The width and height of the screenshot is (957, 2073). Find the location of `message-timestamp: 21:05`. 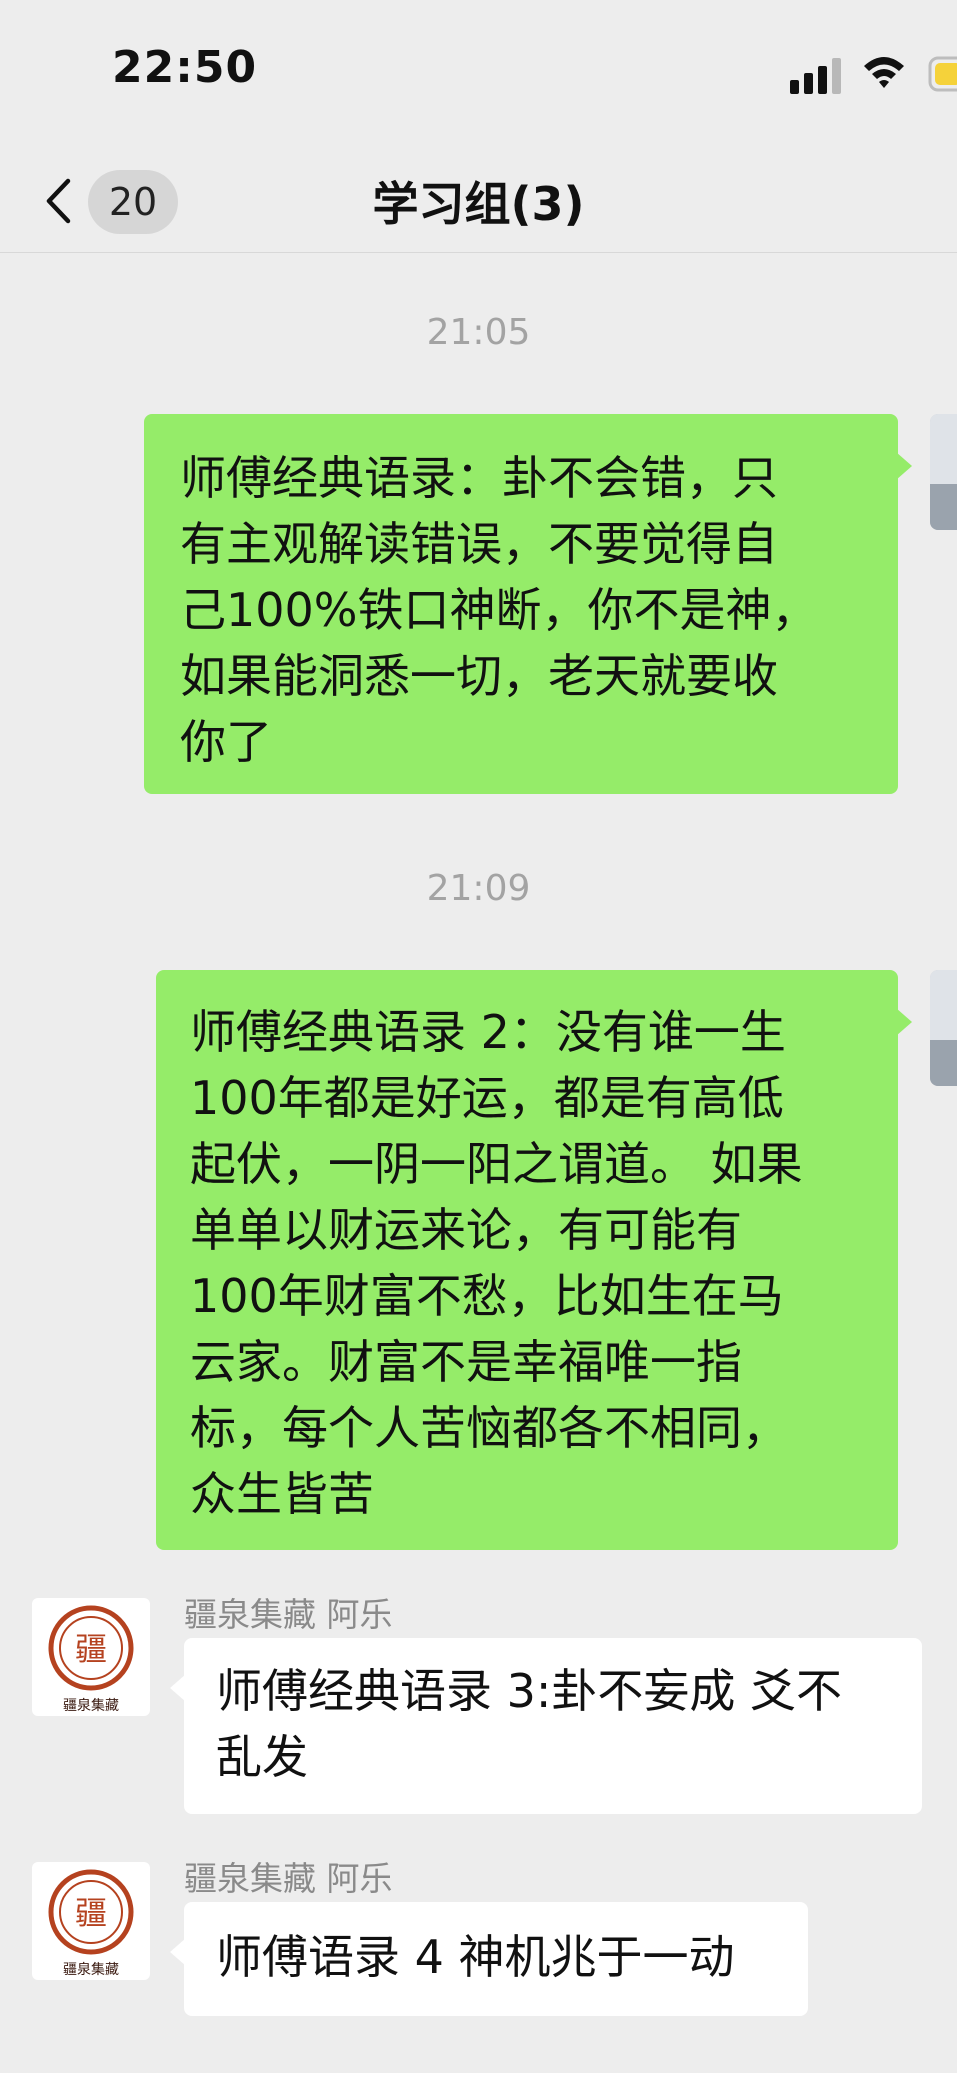

message-timestamp: 21:05 is located at coordinates (478, 332).